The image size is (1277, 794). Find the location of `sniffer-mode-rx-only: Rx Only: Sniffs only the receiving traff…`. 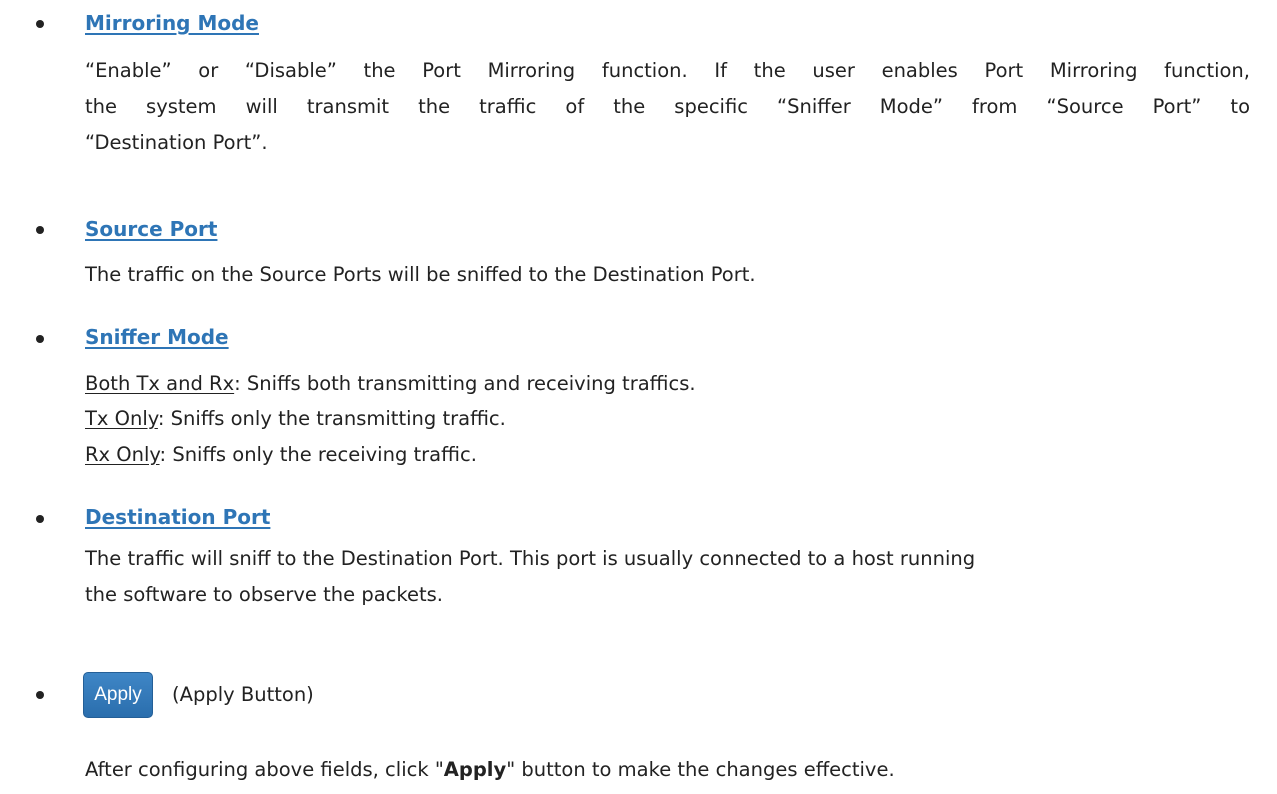

sniffer-mode-rx-only: Rx Only: Sniffs only the receiving traff… is located at coordinates (281, 455).